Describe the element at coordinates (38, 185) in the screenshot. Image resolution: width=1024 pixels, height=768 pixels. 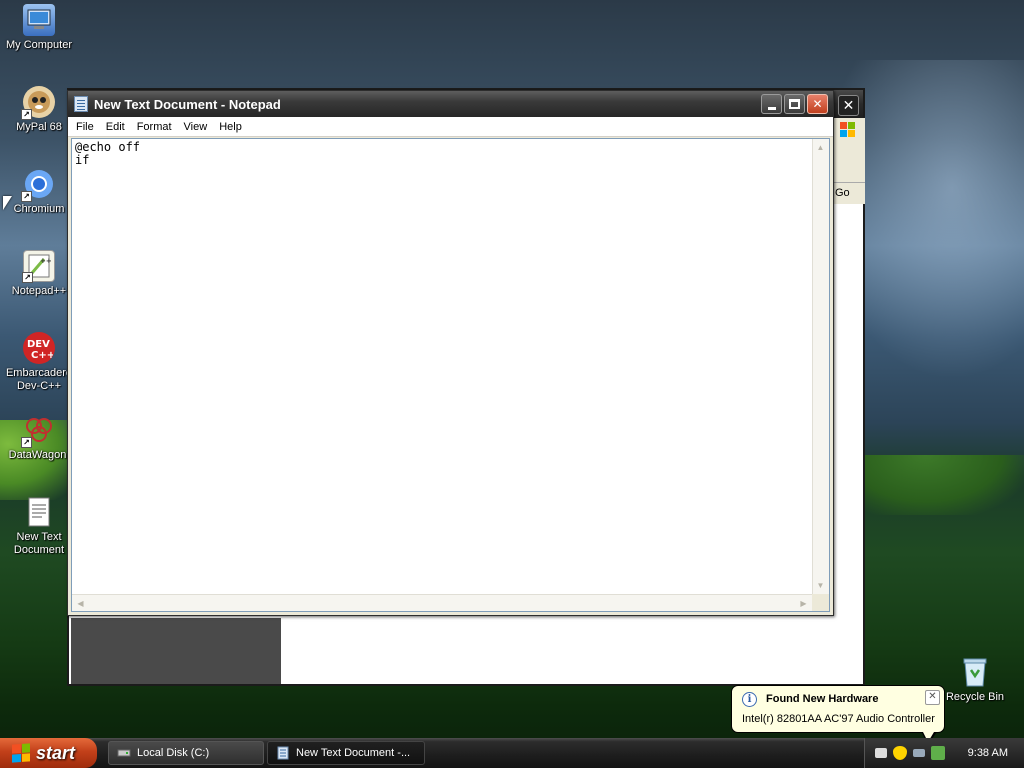
I see `chromium-icon: ↗` at that location.